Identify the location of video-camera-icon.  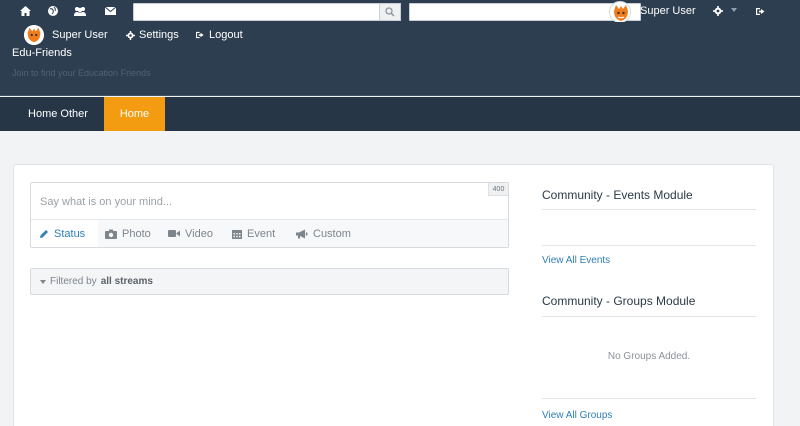
(174, 233).